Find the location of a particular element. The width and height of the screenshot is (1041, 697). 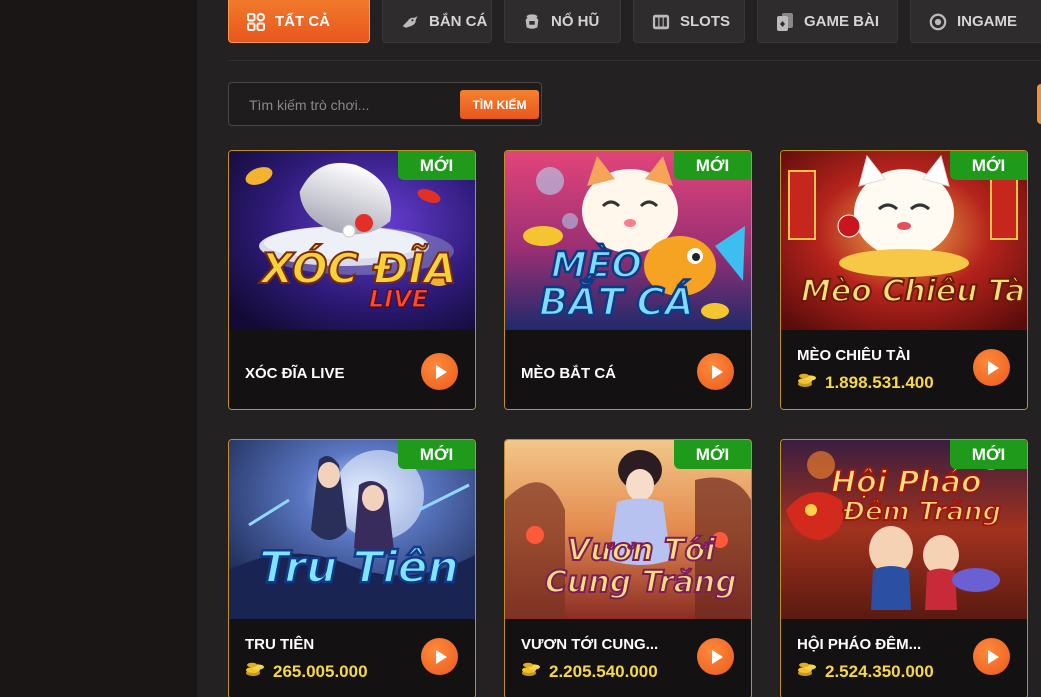

tab-fish-shooting: BẮN CÁ is located at coordinates (437, 21).